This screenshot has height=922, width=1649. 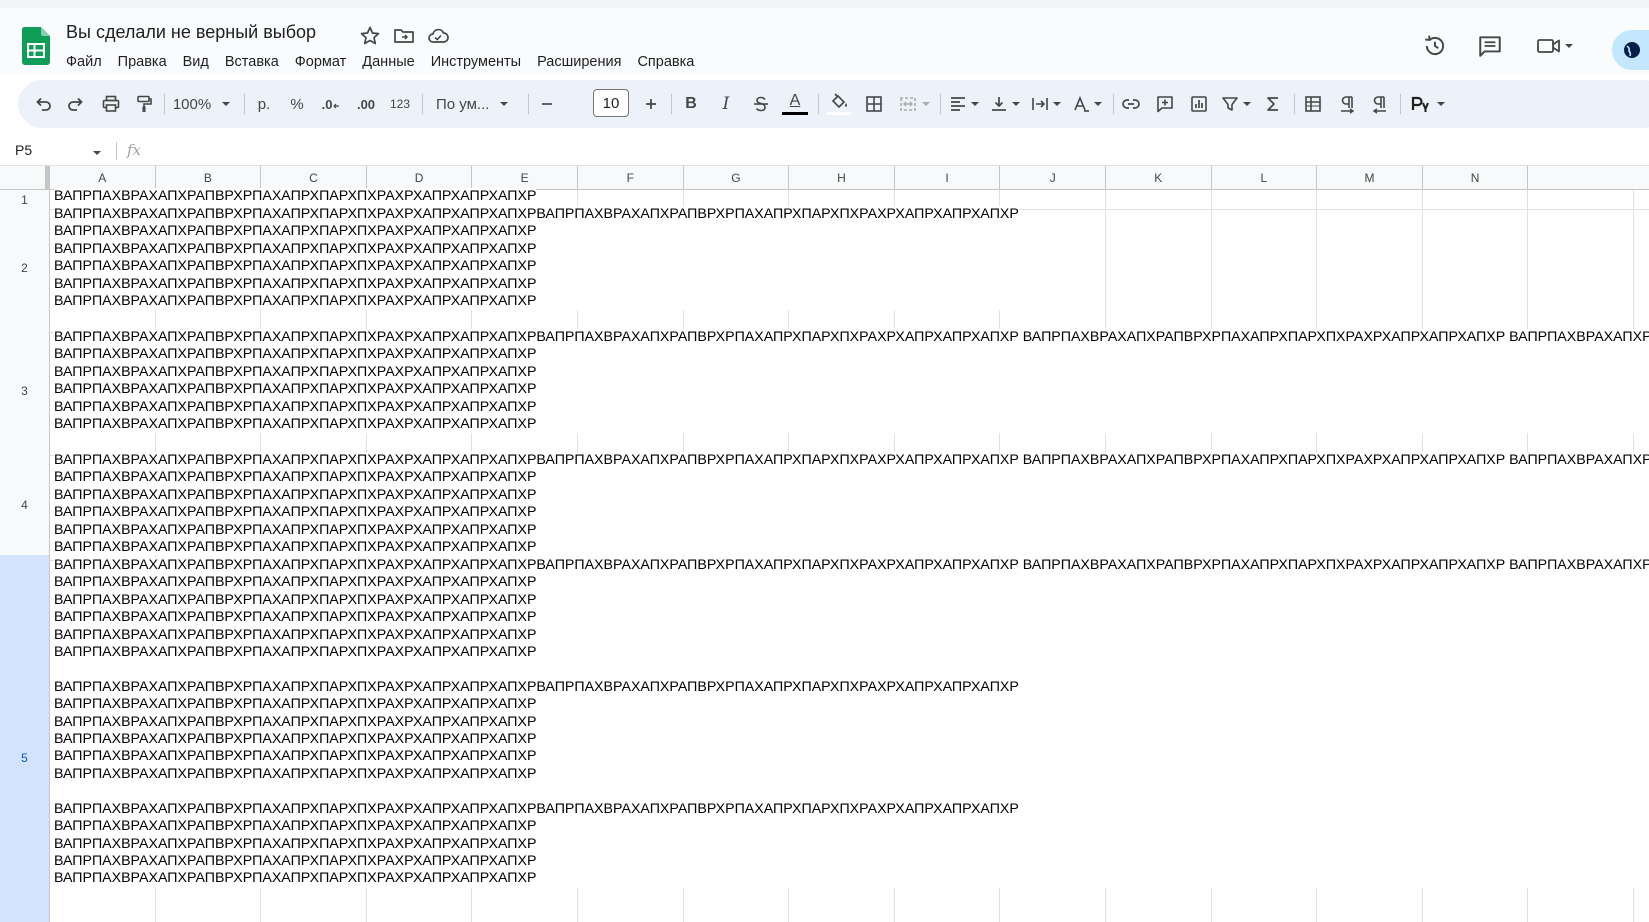 I want to click on undo-button, so click(x=43, y=104).